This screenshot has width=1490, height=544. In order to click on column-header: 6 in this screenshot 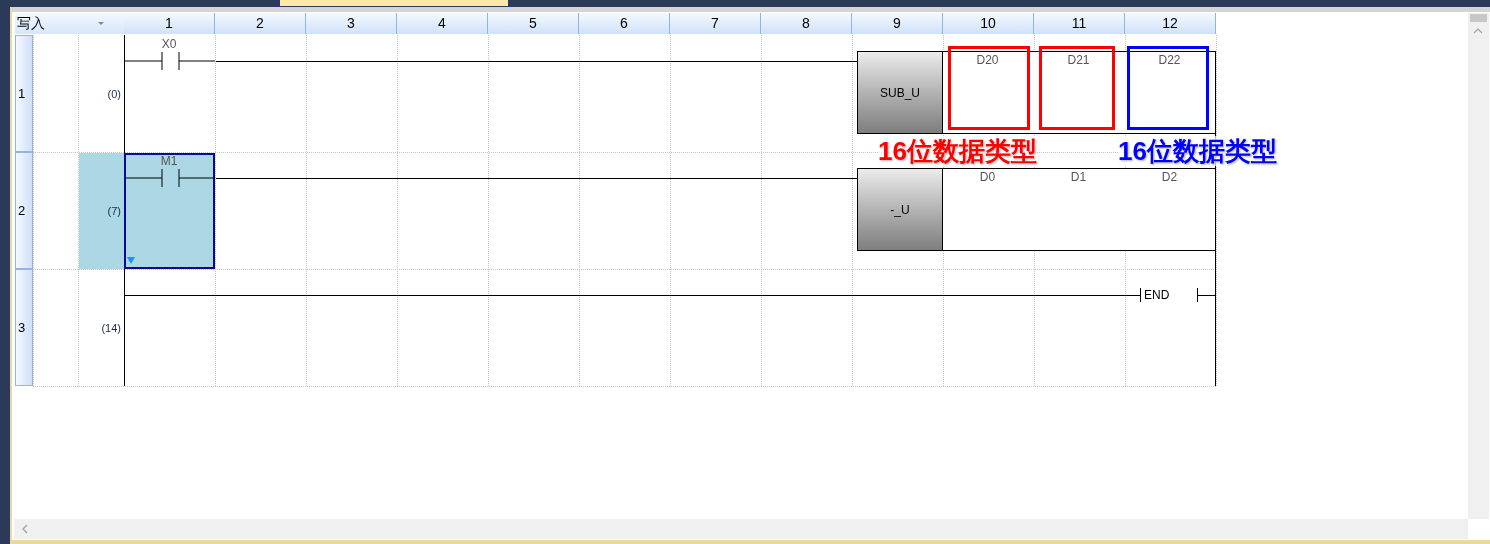, I will do `click(624, 23)`.